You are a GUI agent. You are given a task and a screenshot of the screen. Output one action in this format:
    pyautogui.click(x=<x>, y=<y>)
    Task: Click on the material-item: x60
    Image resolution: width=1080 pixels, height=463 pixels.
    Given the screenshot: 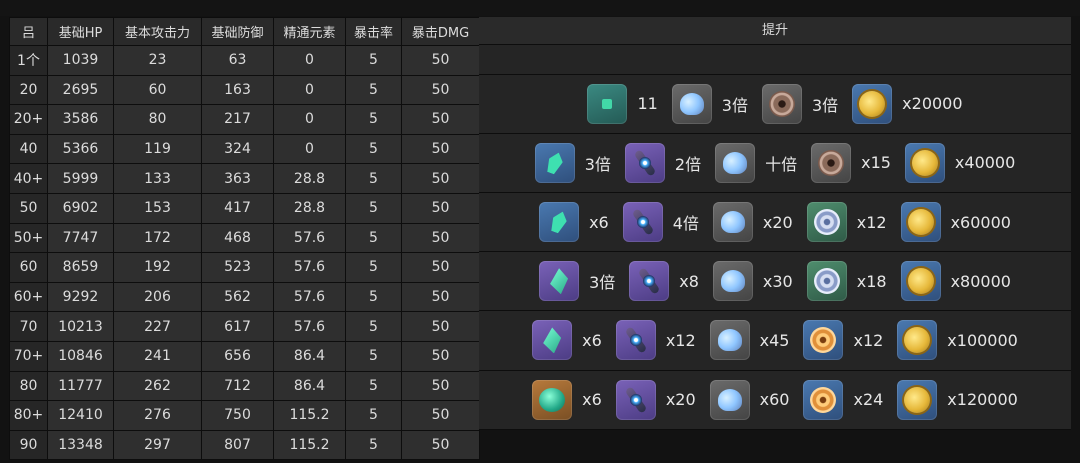 What is the action you would take?
    pyautogui.click(x=749, y=399)
    